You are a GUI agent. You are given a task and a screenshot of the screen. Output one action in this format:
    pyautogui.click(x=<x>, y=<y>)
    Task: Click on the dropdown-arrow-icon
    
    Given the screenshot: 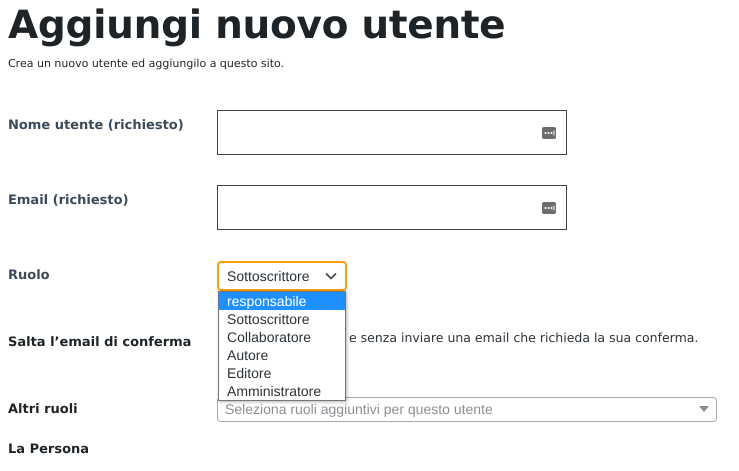 What is the action you would take?
    pyautogui.click(x=704, y=409)
    